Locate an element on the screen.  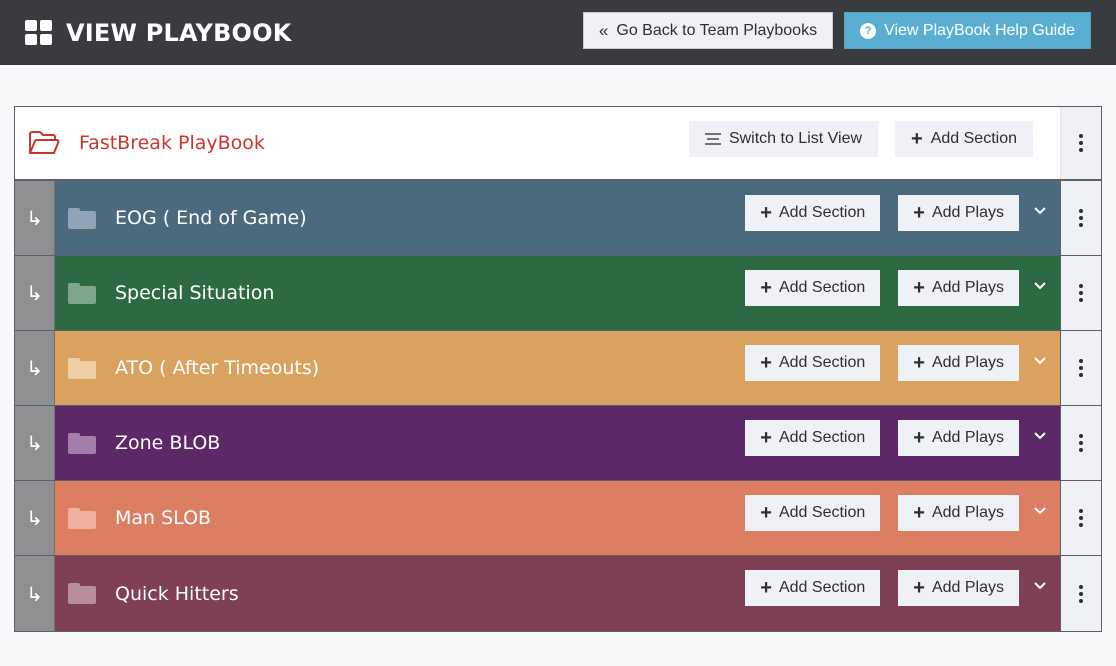
list-icon is located at coordinates (712, 139).